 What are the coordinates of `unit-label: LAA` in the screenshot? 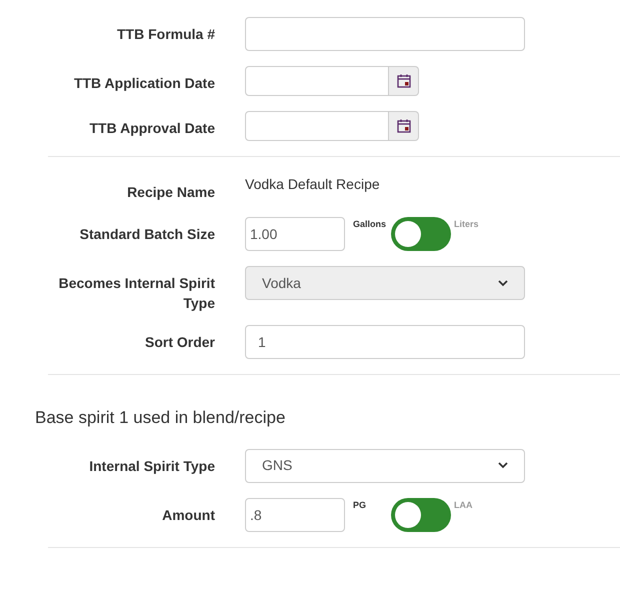 It's located at (463, 505).